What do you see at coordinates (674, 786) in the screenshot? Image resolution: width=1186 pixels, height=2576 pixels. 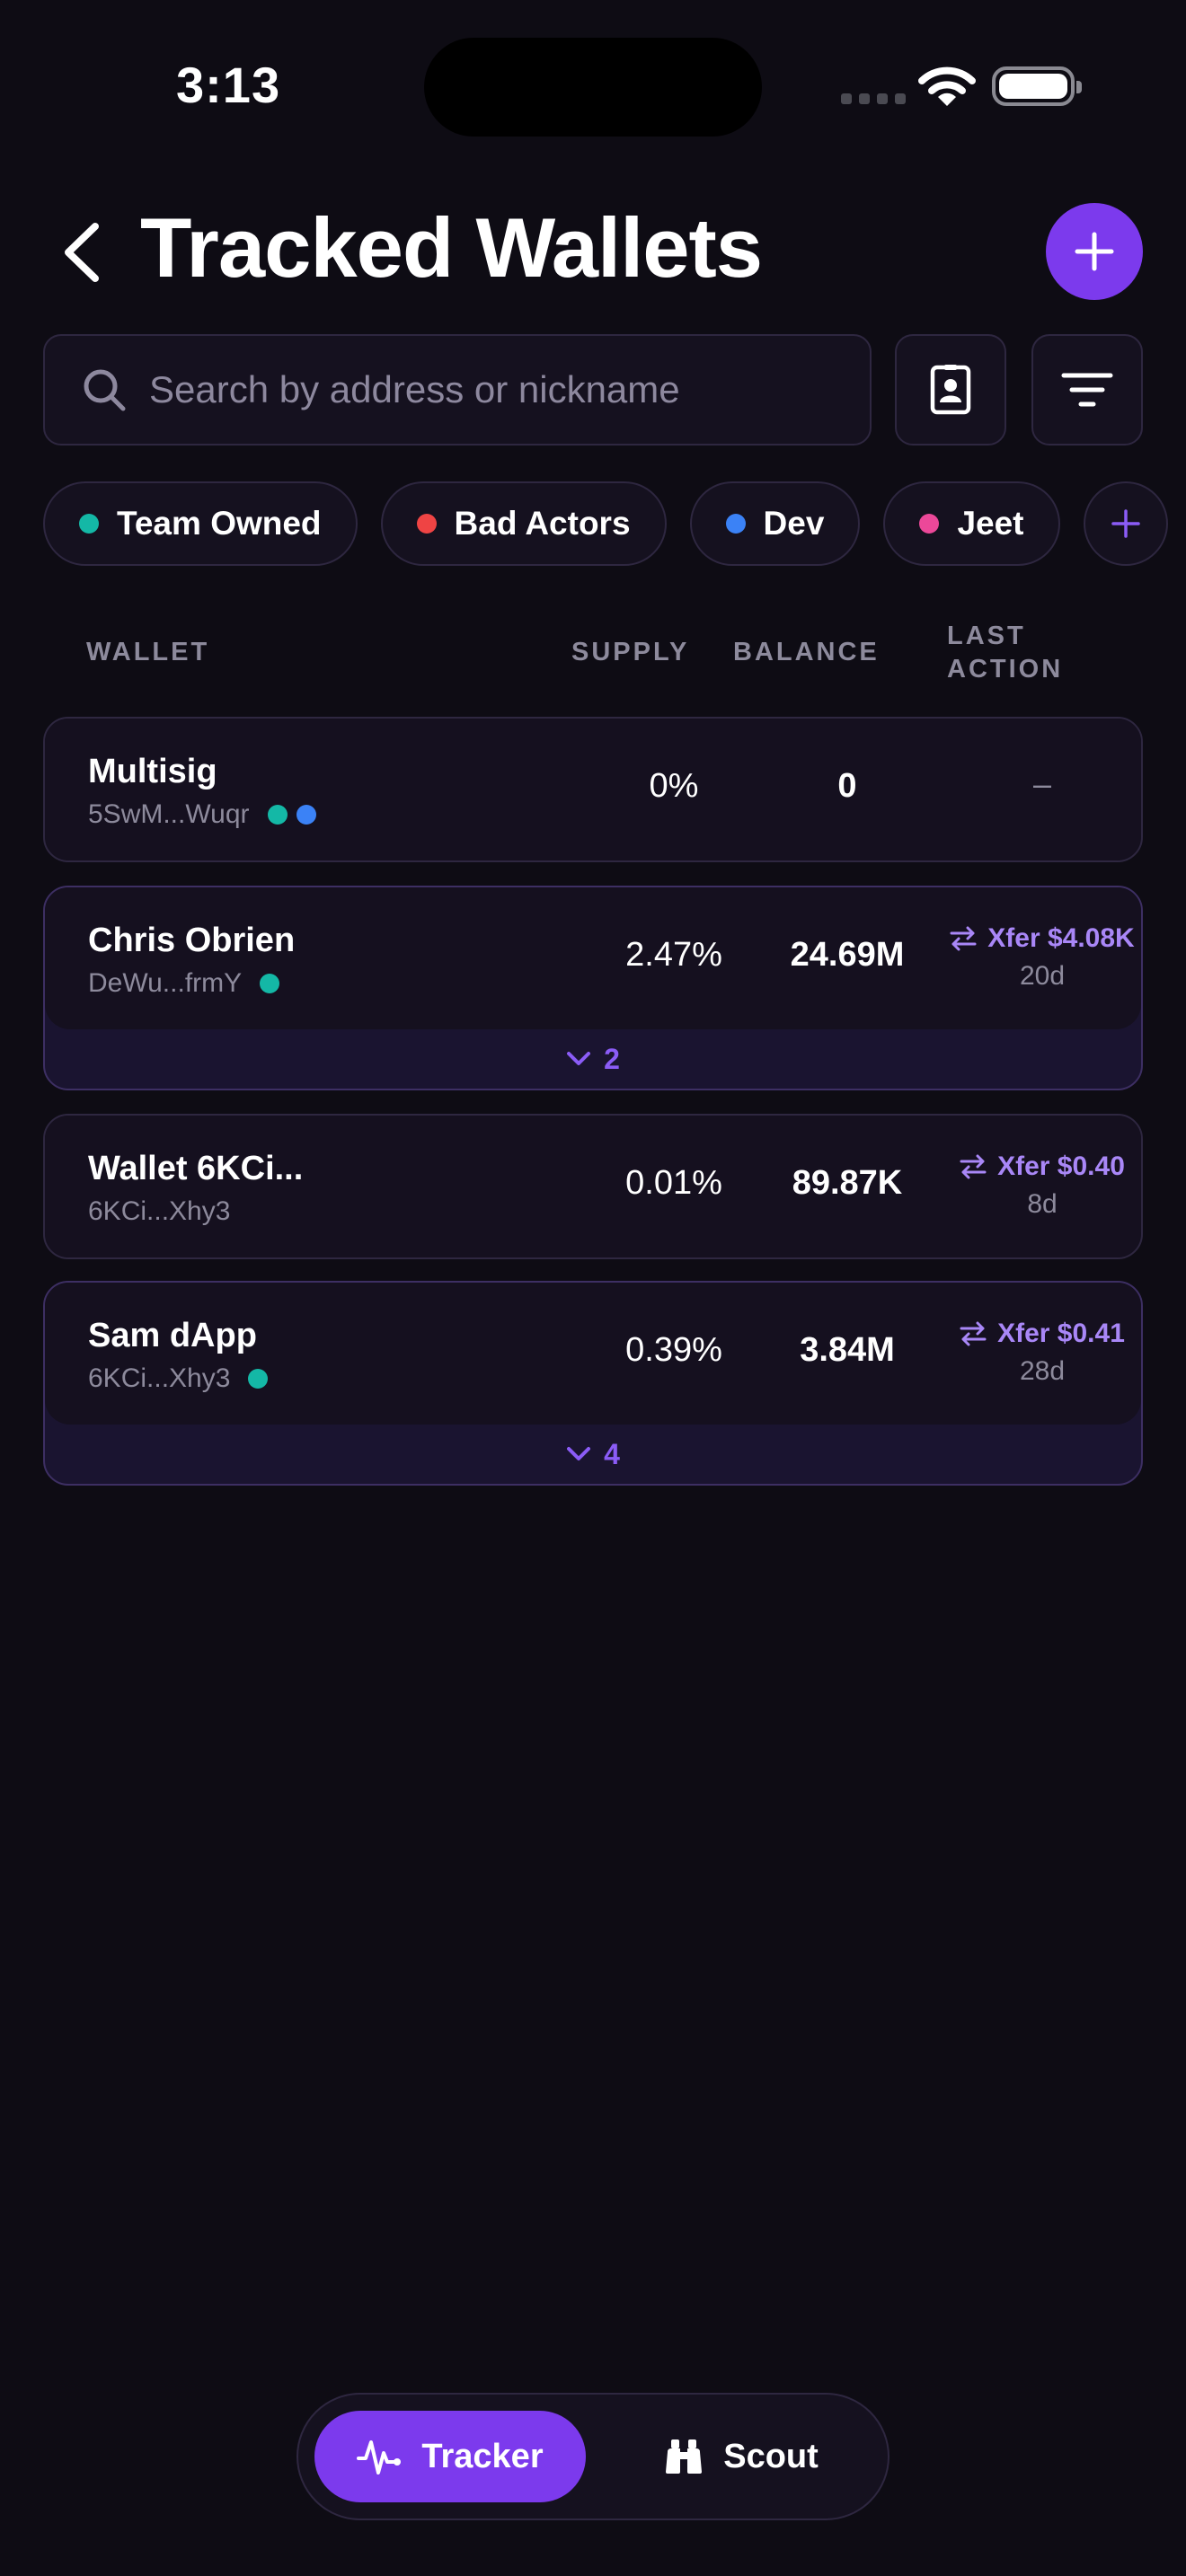 I see `wallet-supply: 0%` at bounding box center [674, 786].